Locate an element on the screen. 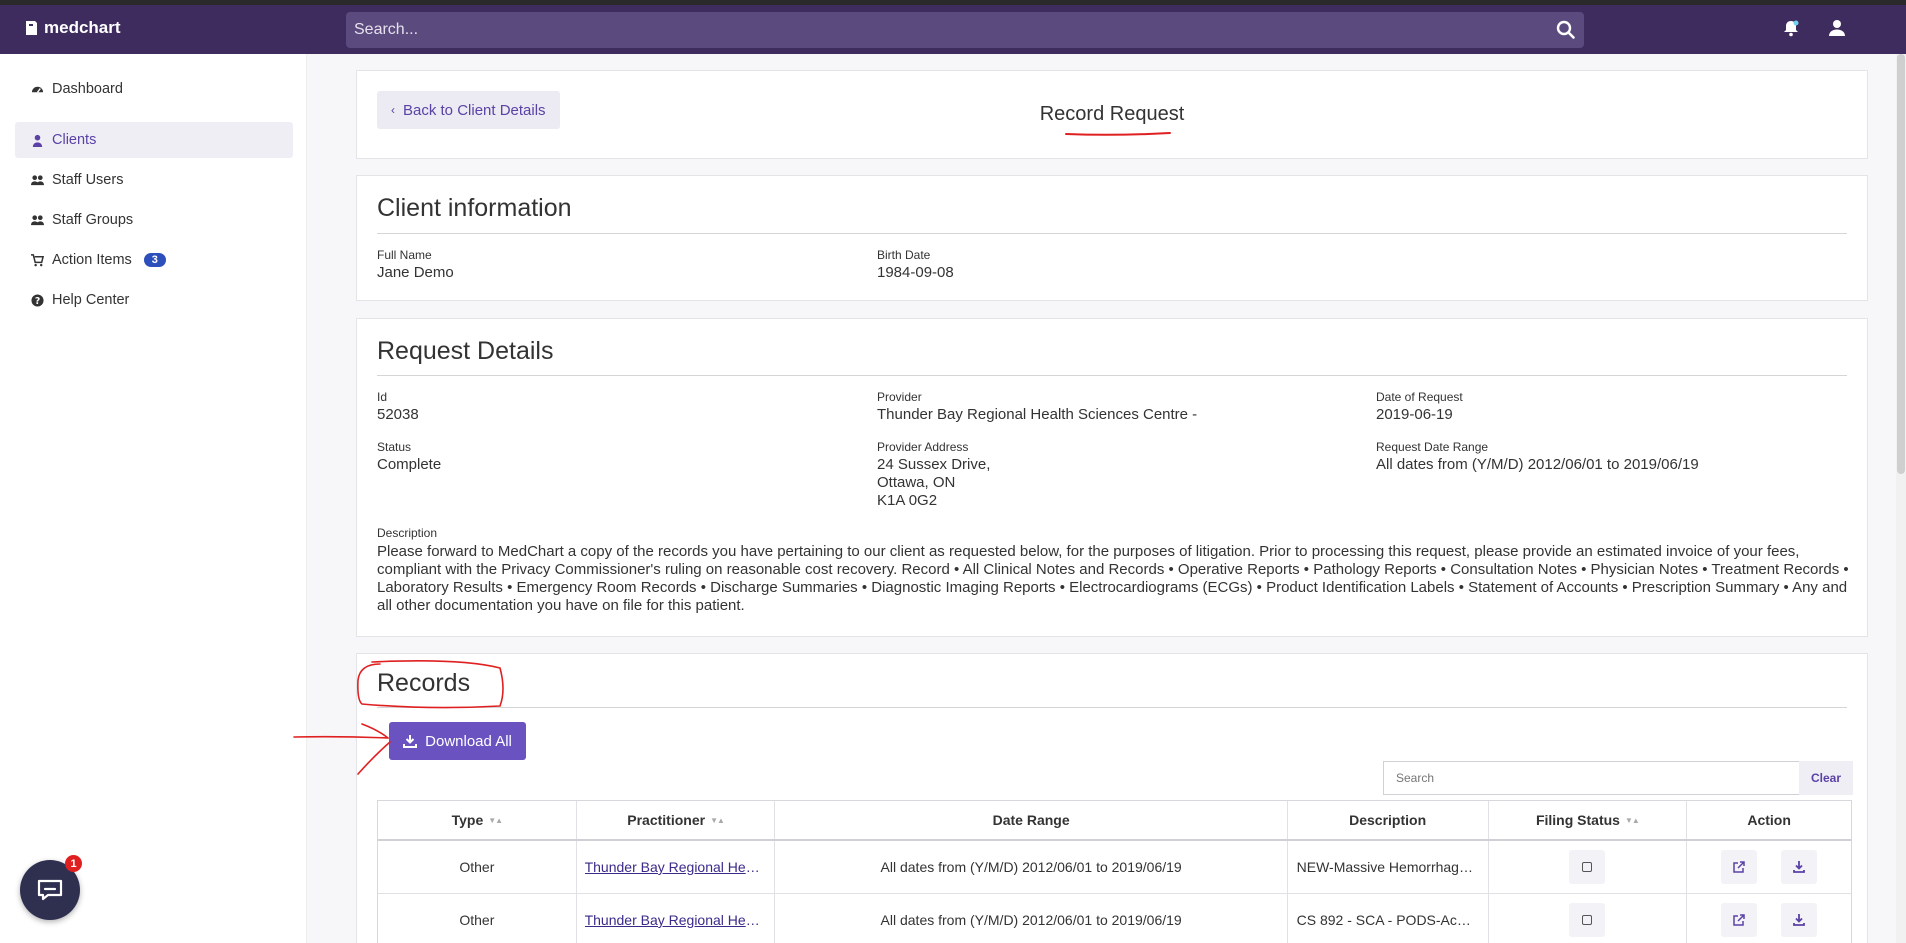  download-icon is located at coordinates (410, 741).